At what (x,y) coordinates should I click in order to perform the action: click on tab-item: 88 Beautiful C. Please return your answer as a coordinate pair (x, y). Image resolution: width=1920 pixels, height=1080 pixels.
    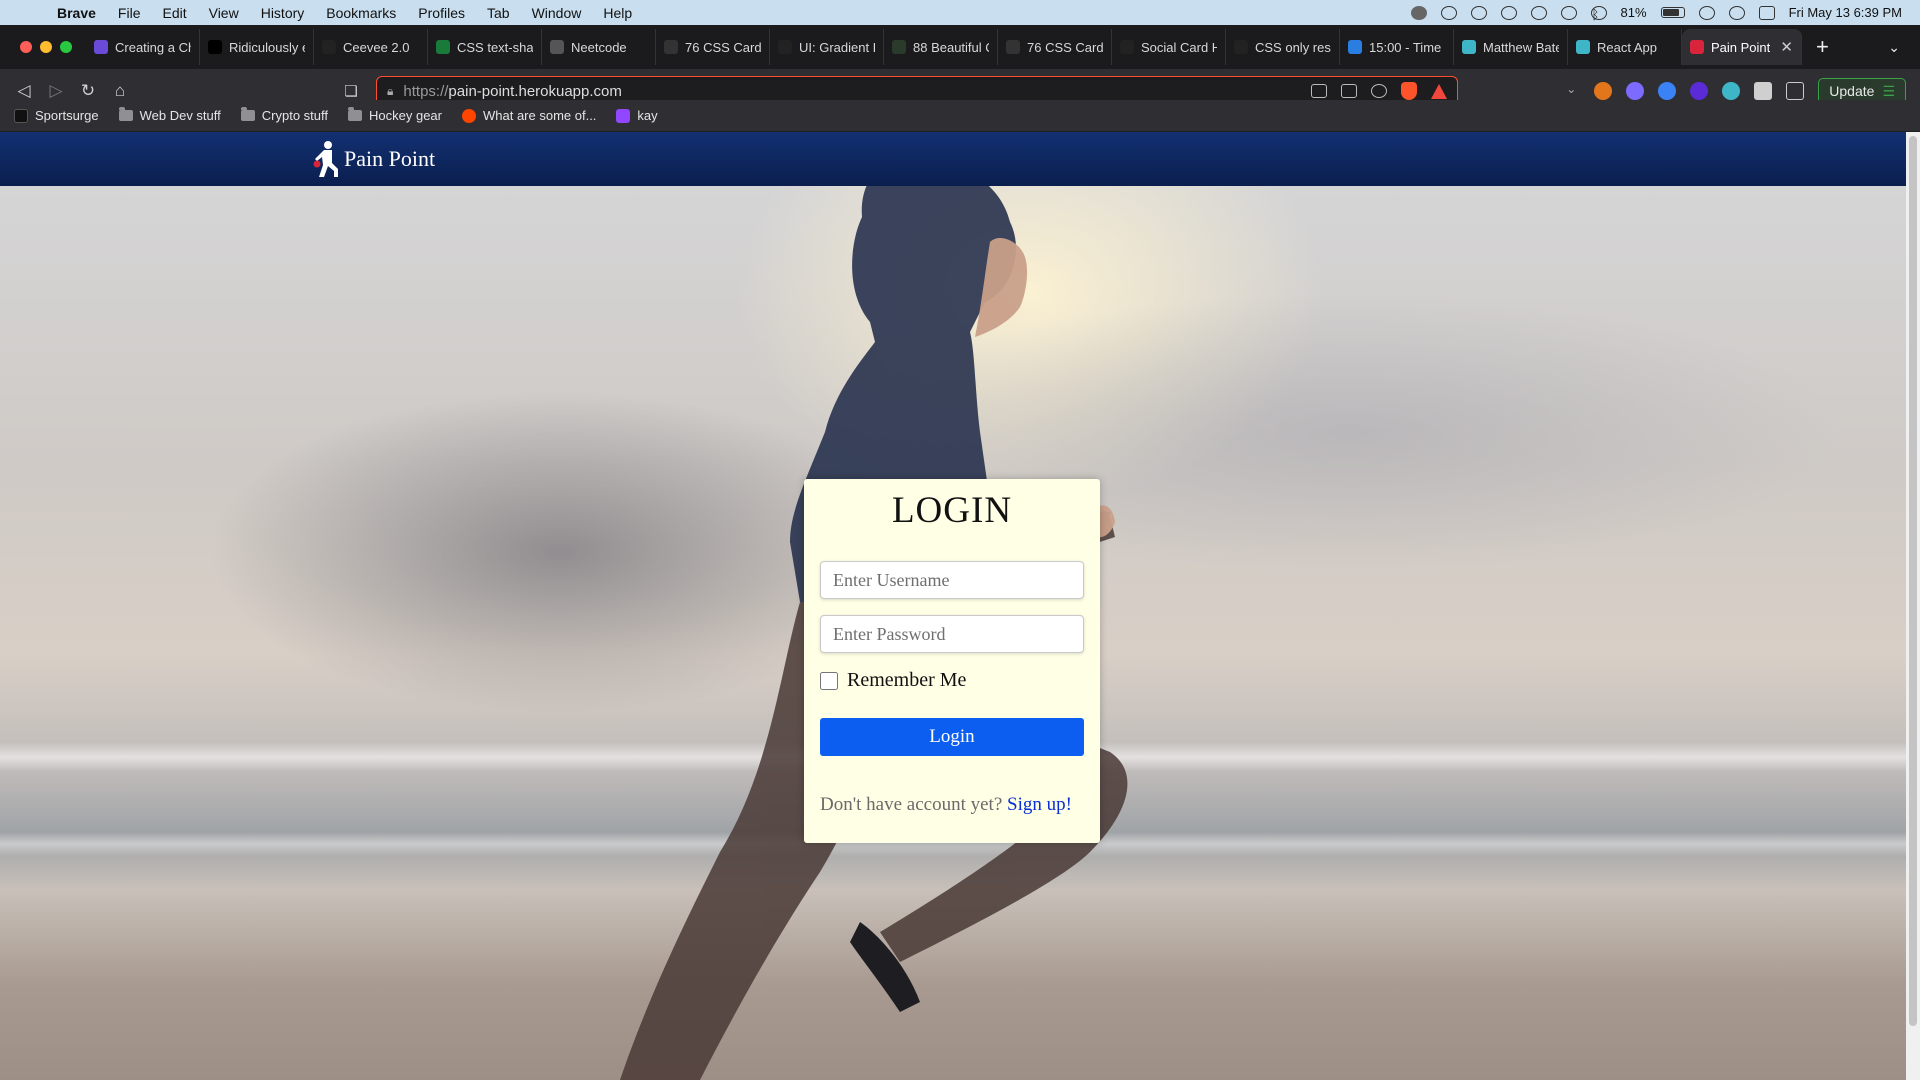
    Looking at the image, I should click on (941, 47).